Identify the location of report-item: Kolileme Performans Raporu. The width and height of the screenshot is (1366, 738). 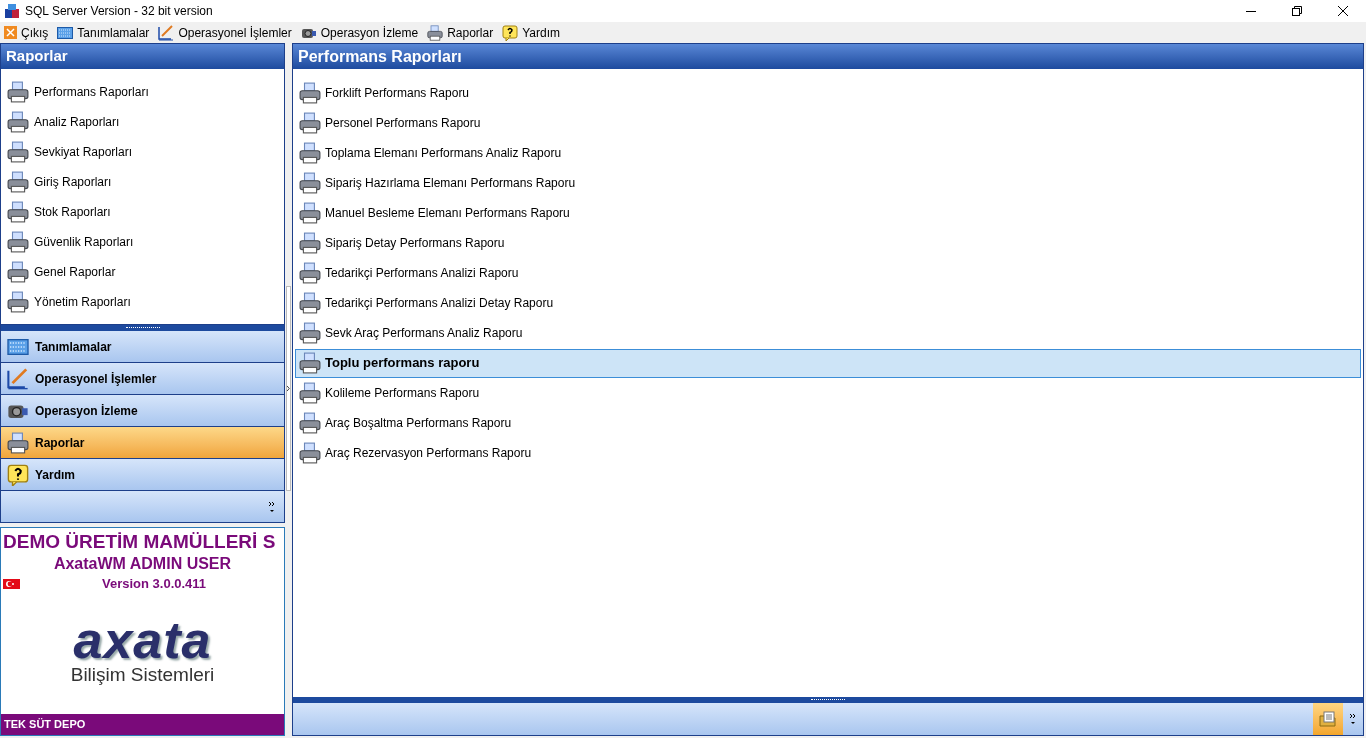
(387, 393).